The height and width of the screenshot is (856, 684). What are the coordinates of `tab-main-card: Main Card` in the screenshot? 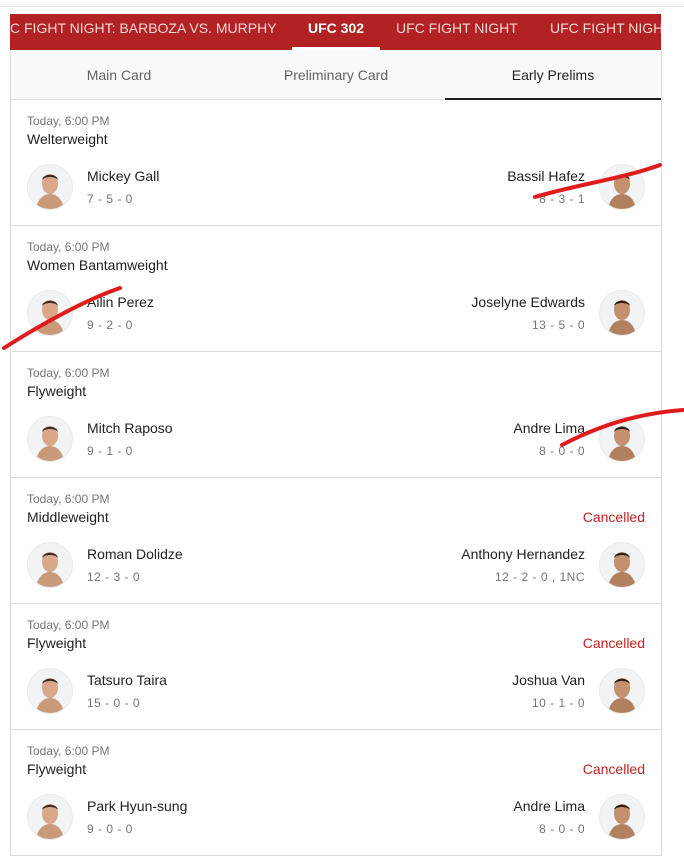 It's located at (119, 74).